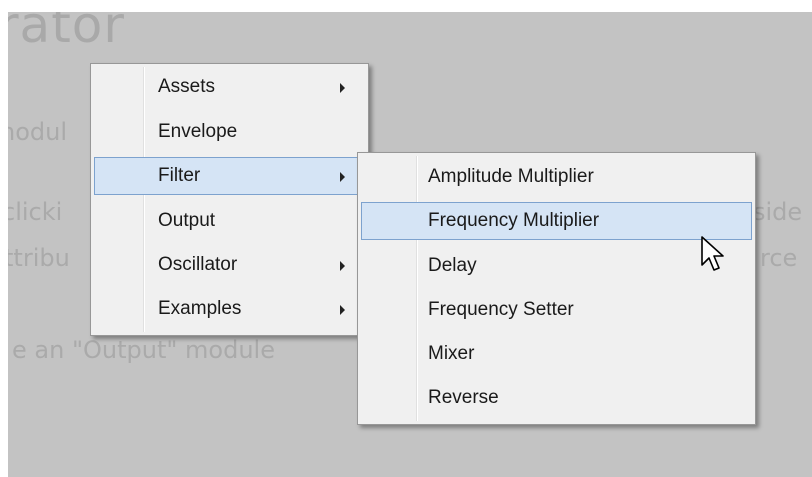  I want to click on menu-item-label: Envelope, so click(198, 131).